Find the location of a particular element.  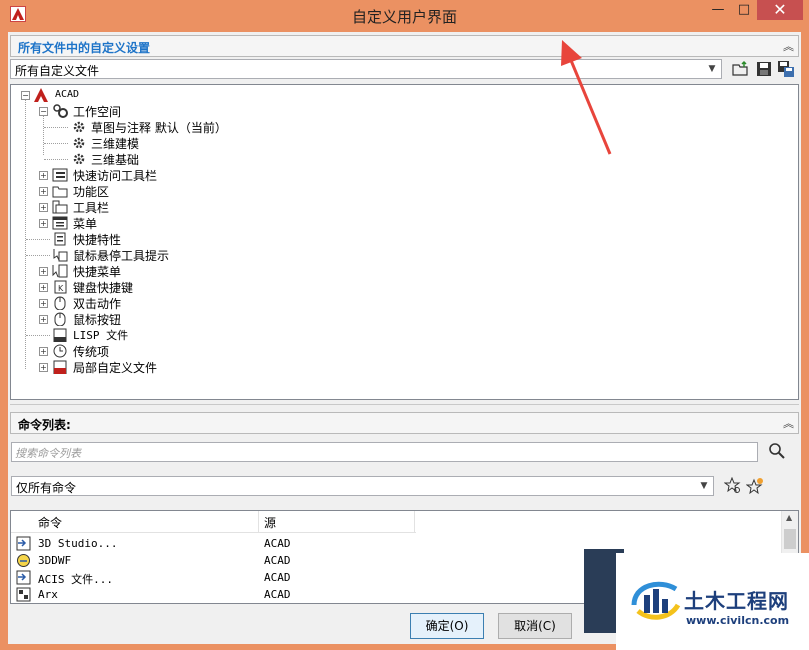

tree-node-shortcut-menus: + 快捷菜单 is located at coordinates (161, 271).